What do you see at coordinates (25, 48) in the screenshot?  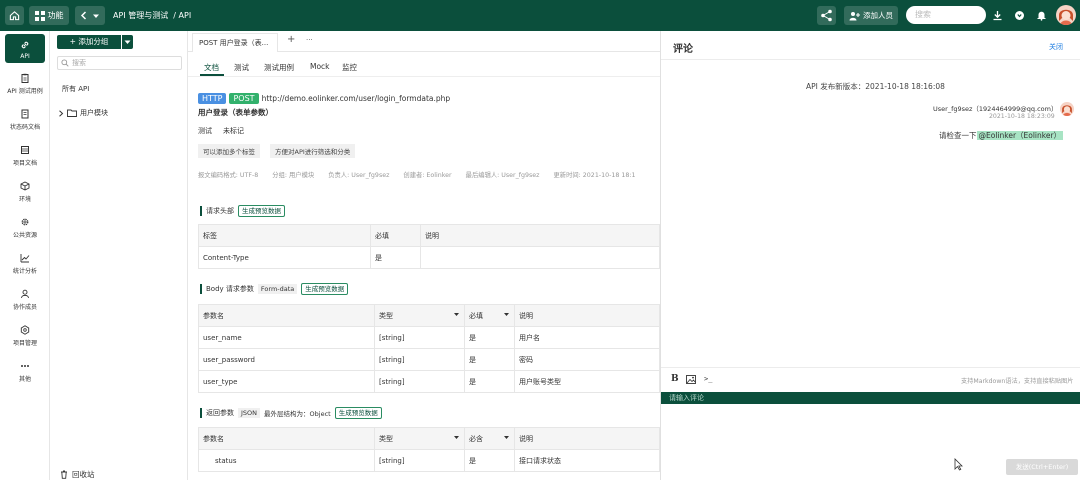 I see `nav-item-api: API` at bounding box center [25, 48].